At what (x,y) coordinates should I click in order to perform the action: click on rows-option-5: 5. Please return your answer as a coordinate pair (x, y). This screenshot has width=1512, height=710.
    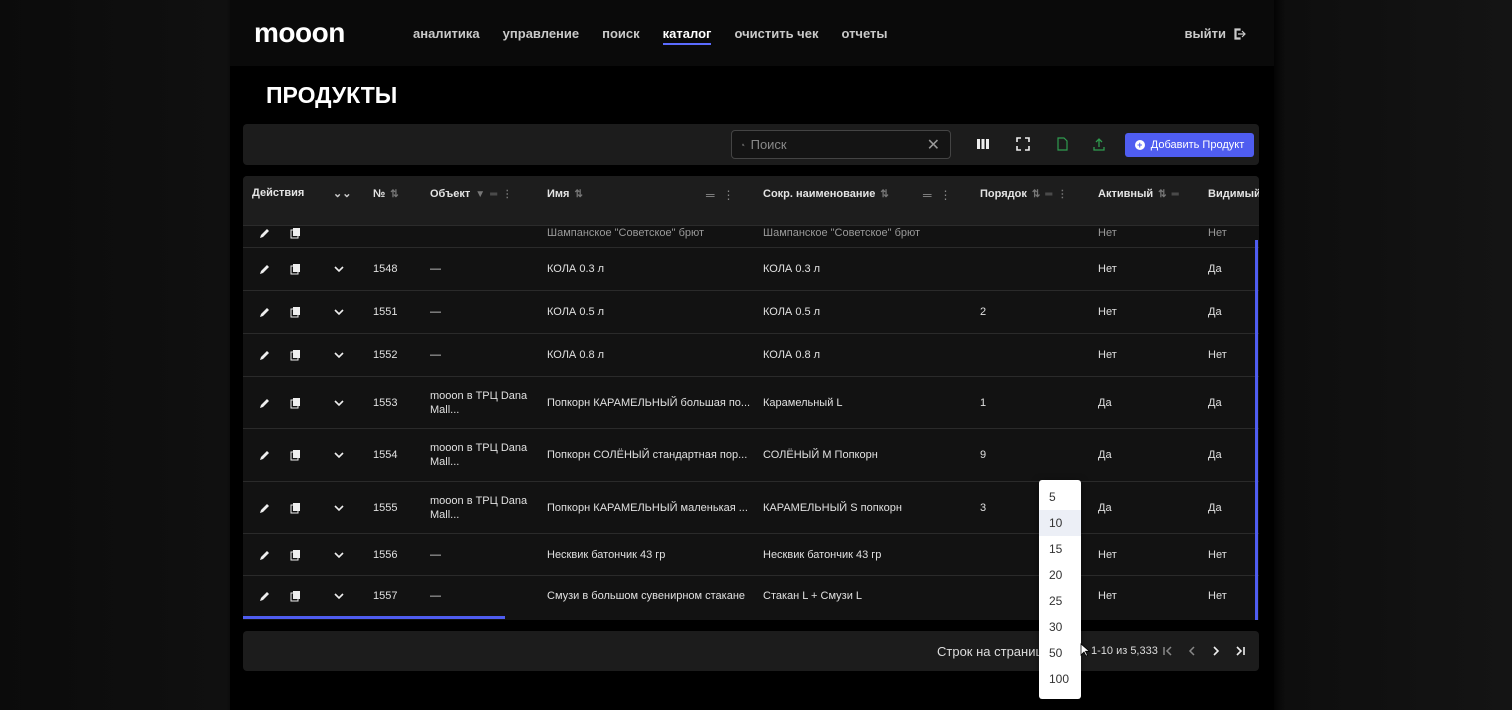
    Looking at the image, I should click on (1060, 497).